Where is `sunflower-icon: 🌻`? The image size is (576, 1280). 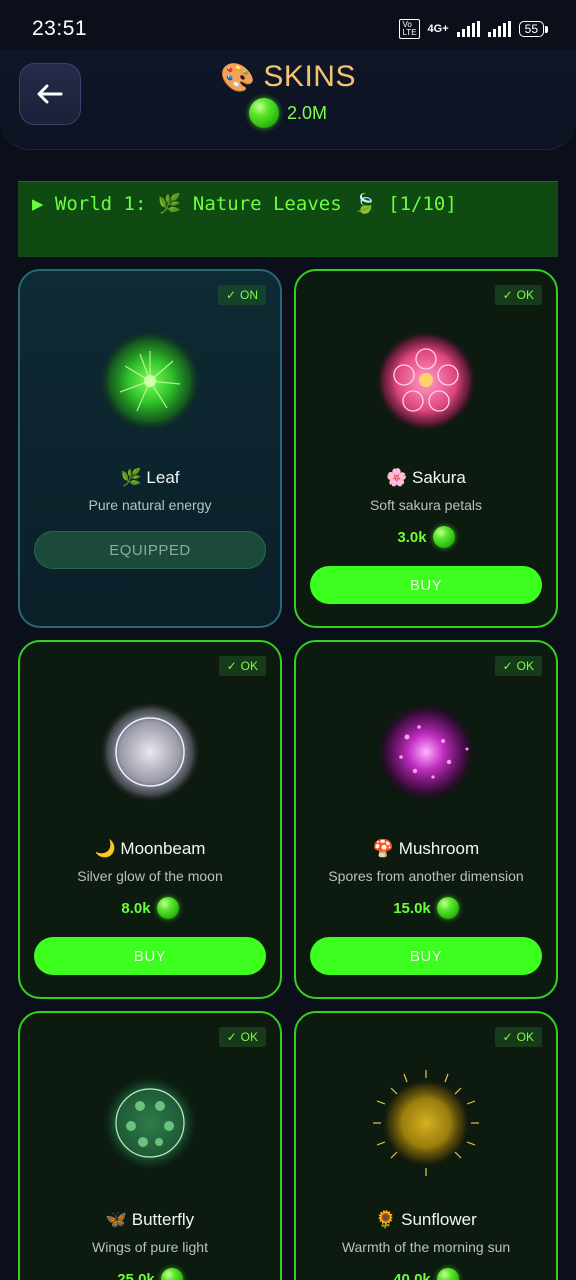
sunflower-icon: 🌻 is located at coordinates (386, 1219).